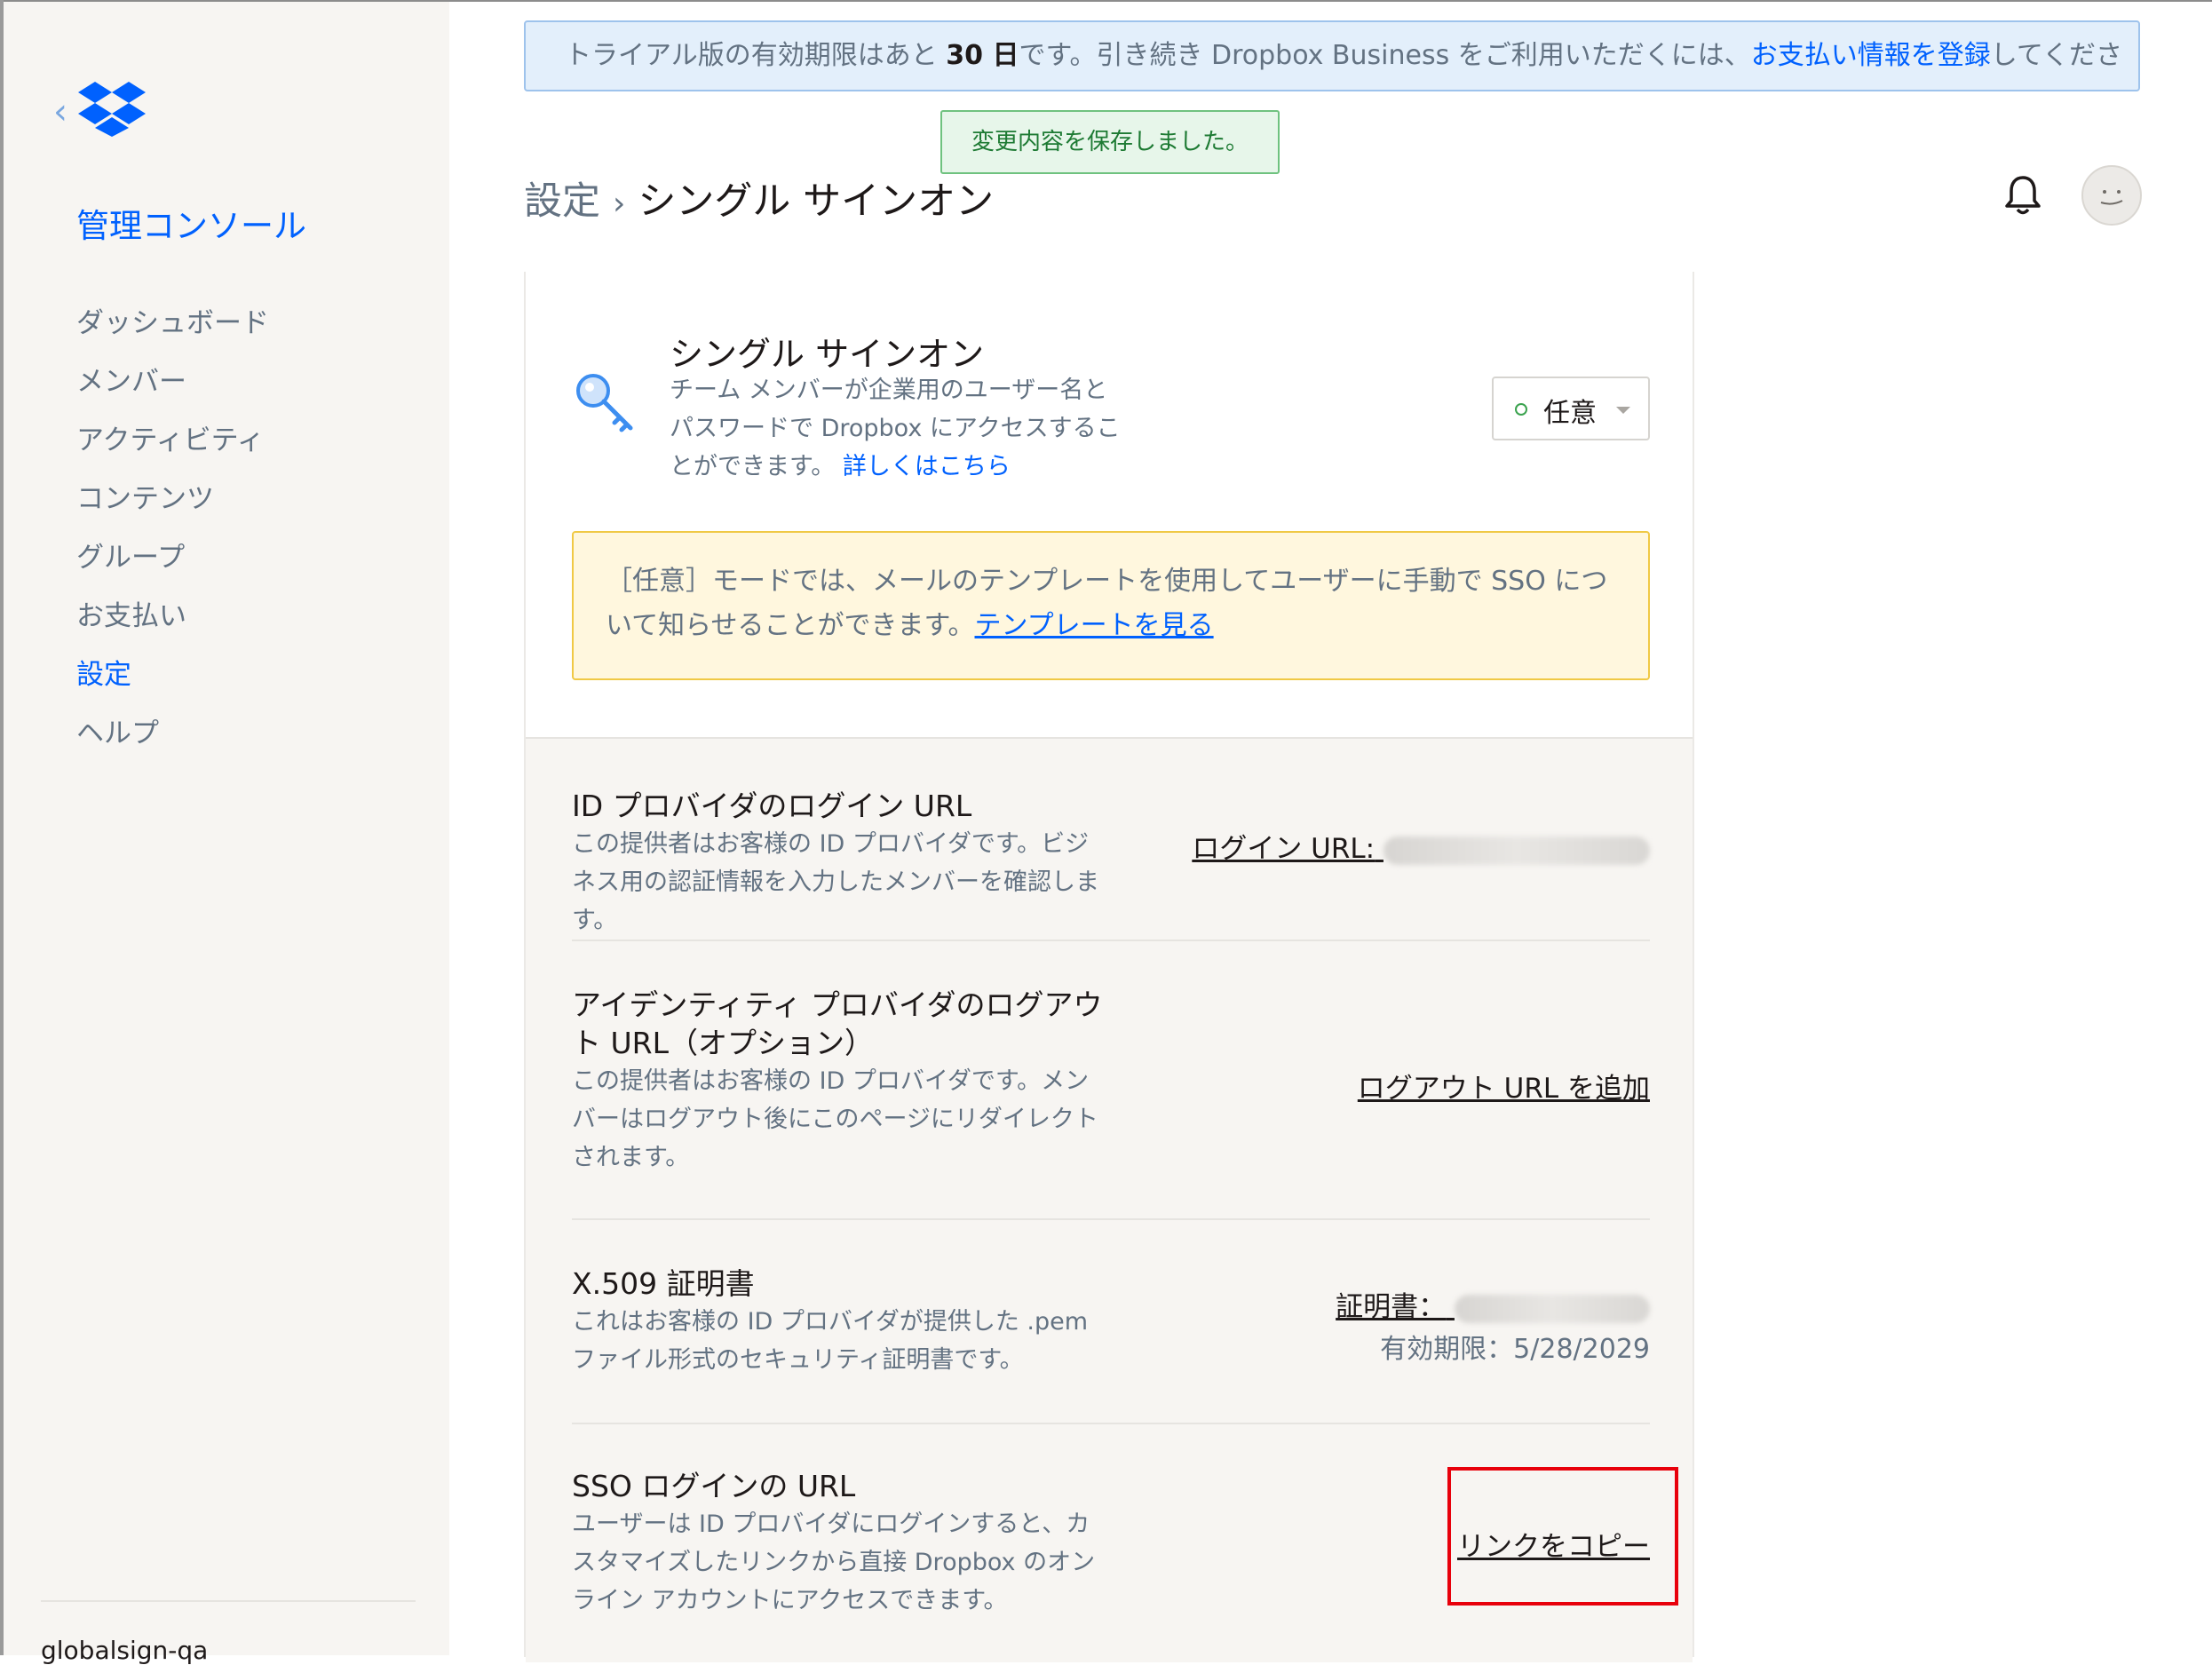  Describe the element at coordinates (1570, 414) in the screenshot. I see `sso-mode-value: 任意` at that location.